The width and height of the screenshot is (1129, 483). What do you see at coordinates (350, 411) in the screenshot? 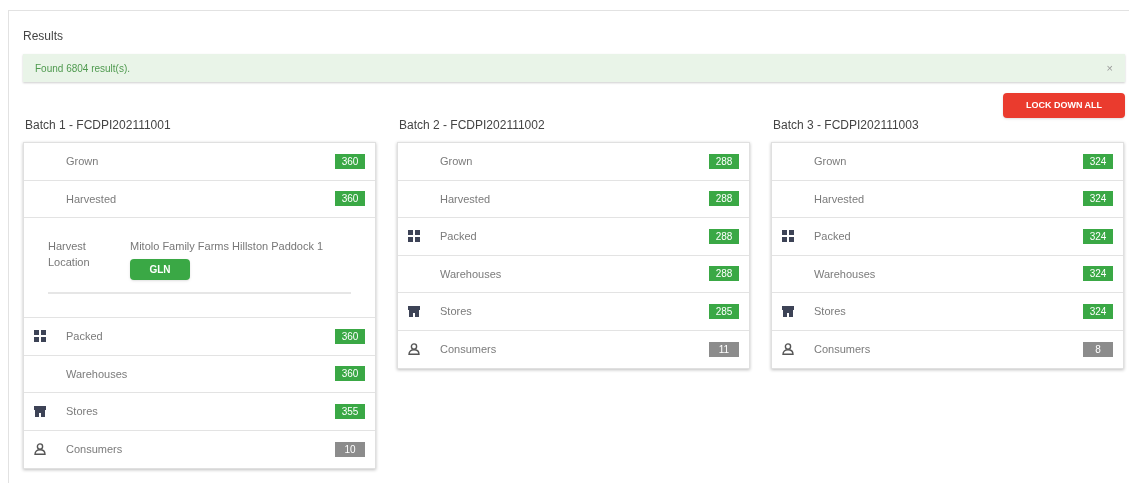
I see `count-badge: 355` at bounding box center [350, 411].